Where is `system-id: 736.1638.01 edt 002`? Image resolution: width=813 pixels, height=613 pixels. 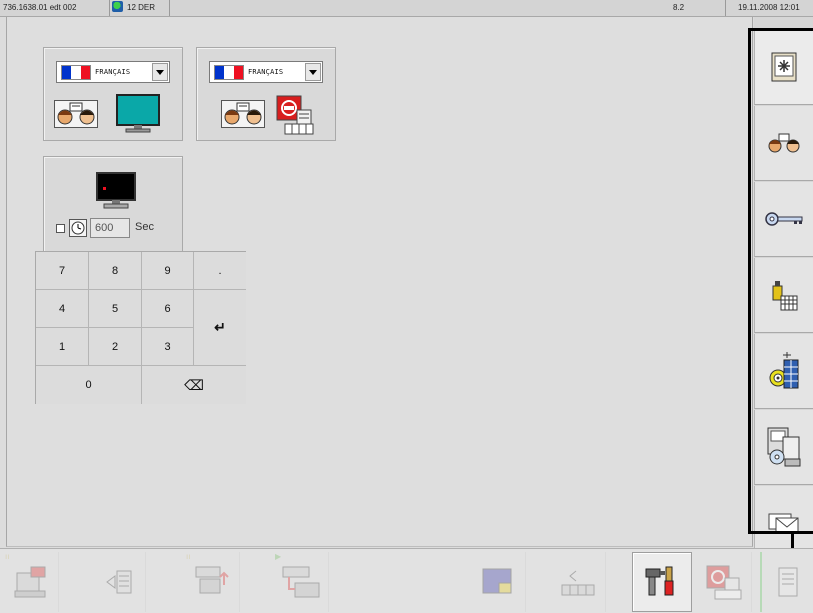 system-id: 736.1638.01 edt 002 is located at coordinates (55, 8).